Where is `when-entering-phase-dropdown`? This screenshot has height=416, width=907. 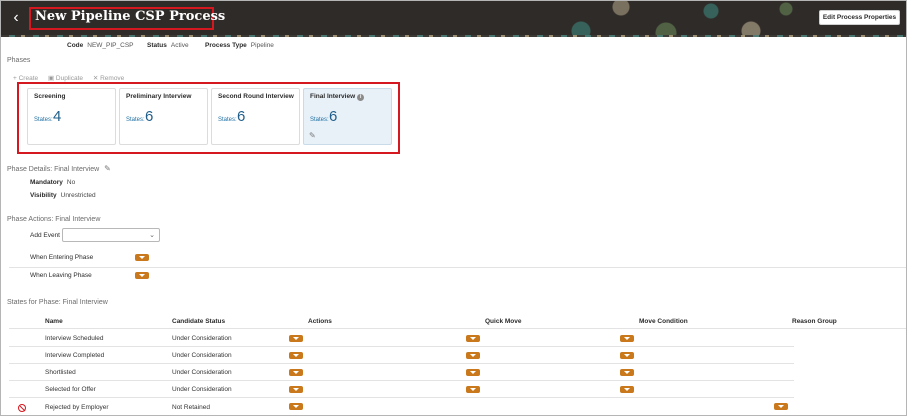 when-entering-phase-dropdown is located at coordinates (142, 257).